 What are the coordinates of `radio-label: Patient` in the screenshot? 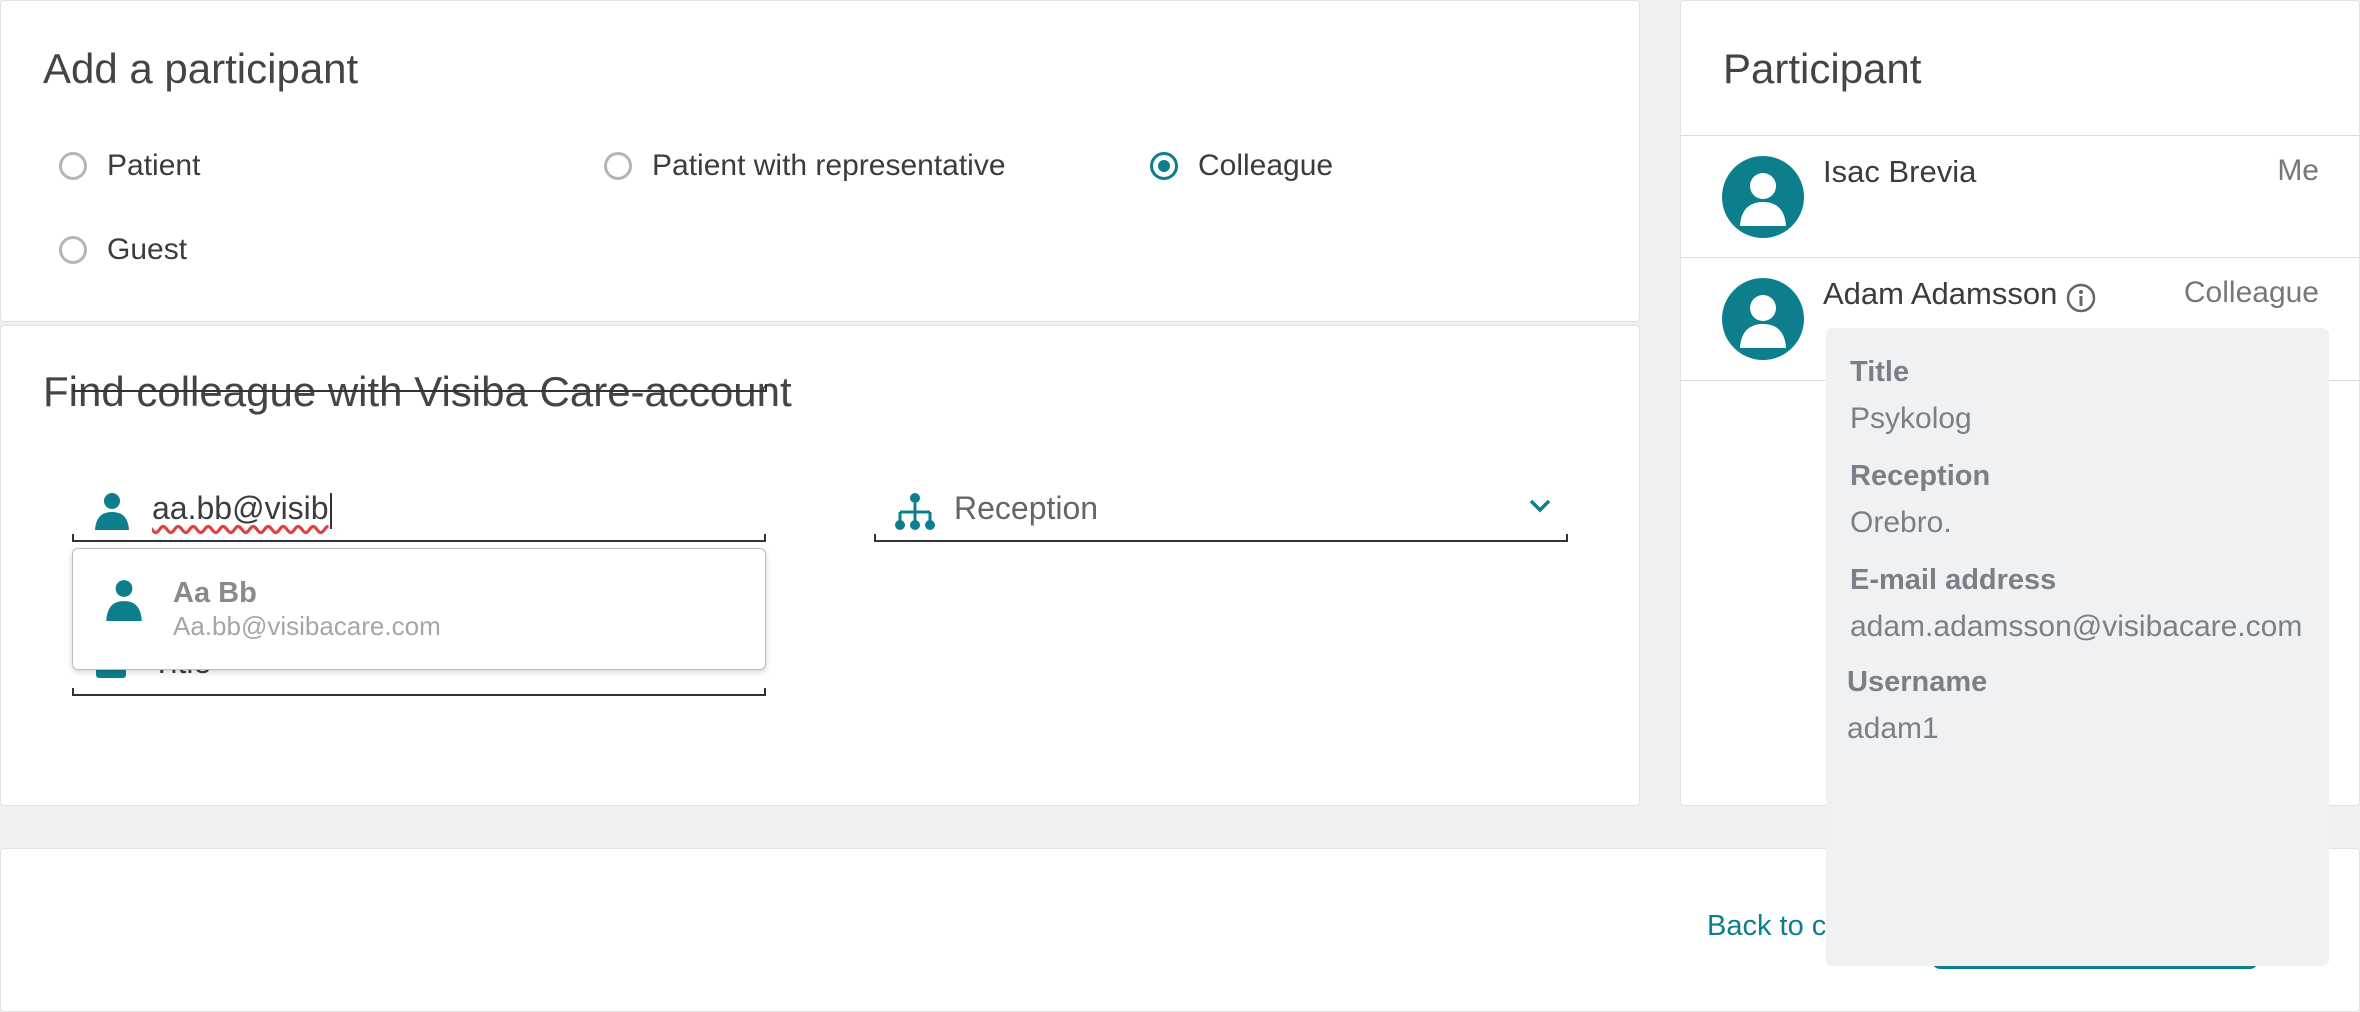 It's located at (154, 165).